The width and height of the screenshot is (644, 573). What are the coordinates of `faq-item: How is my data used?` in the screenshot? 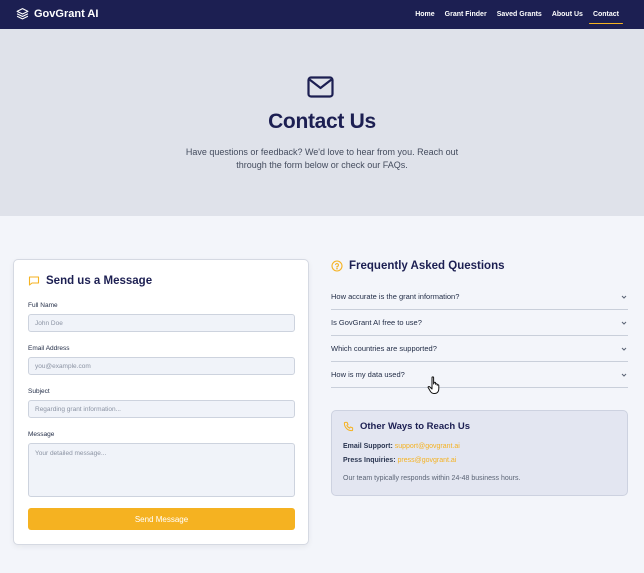 It's located at (479, 375).